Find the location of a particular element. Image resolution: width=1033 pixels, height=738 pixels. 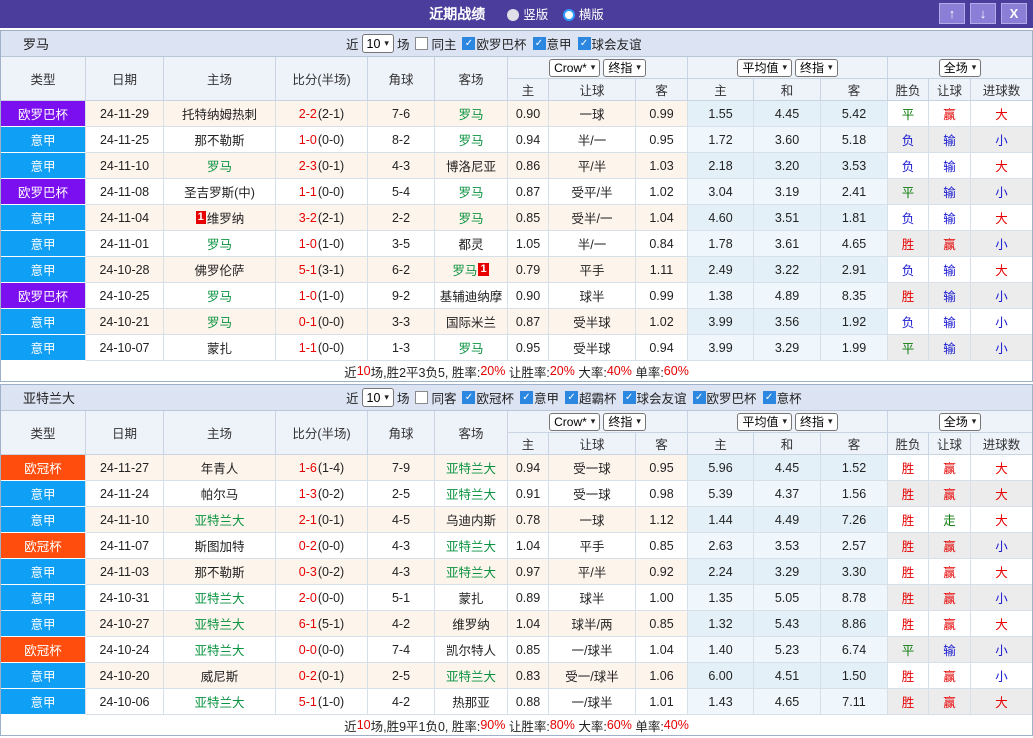

away-team: 博洛尼亚 is located at coordinates (471, 166).